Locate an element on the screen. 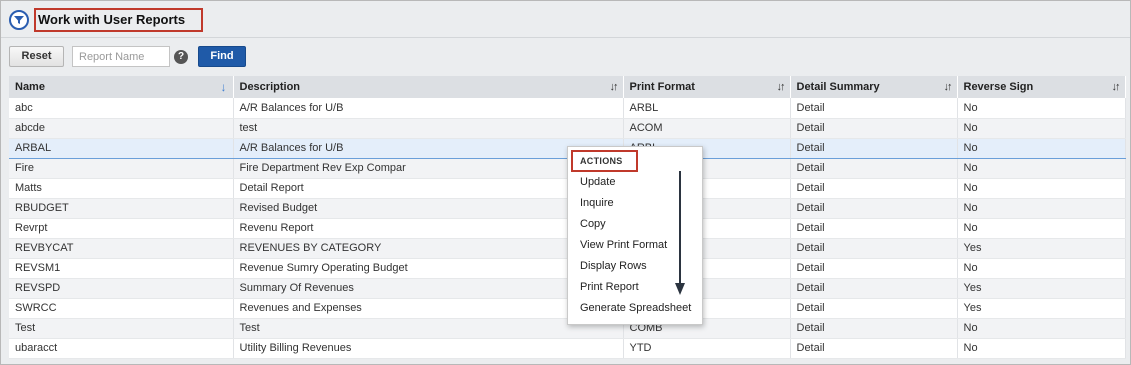 This screenshot has height=365, width=1131. menu-item-generate-spreadsheet: Generate Spreadsheet is located at coordinates (635, 308).